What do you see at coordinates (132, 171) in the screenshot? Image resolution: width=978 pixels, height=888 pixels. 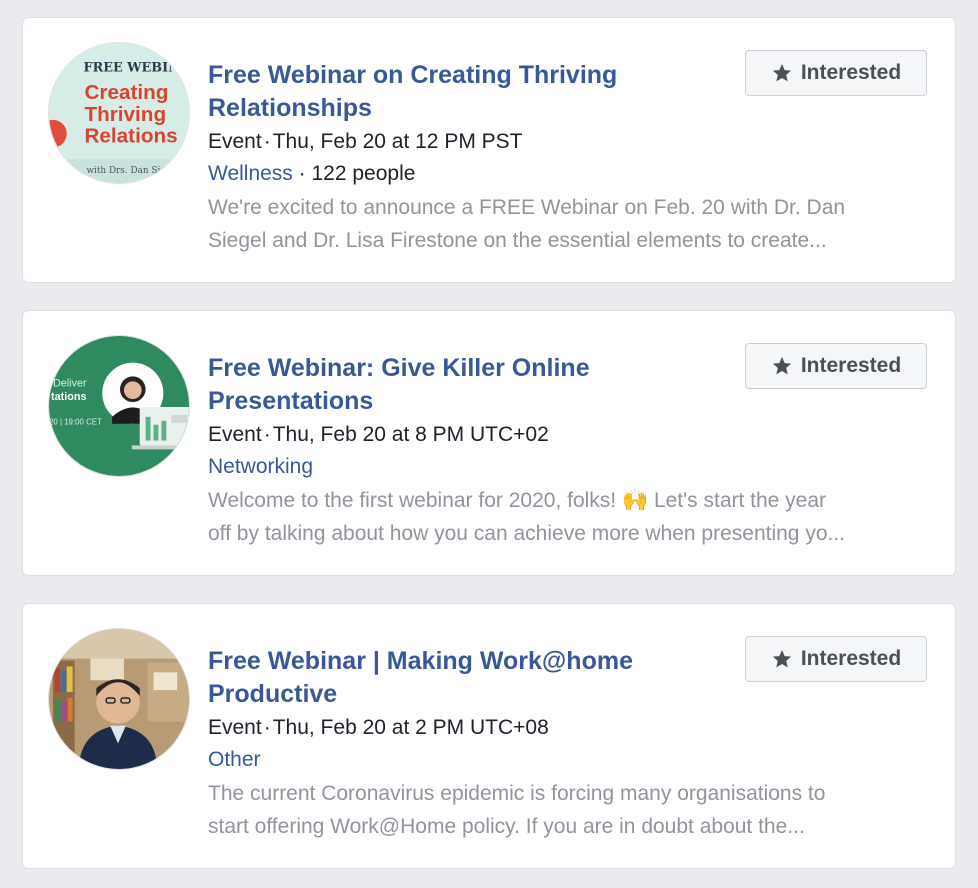 I see `thumb-footer-text: with Drs. Dan Siegel` at bounding box center [132, 171].